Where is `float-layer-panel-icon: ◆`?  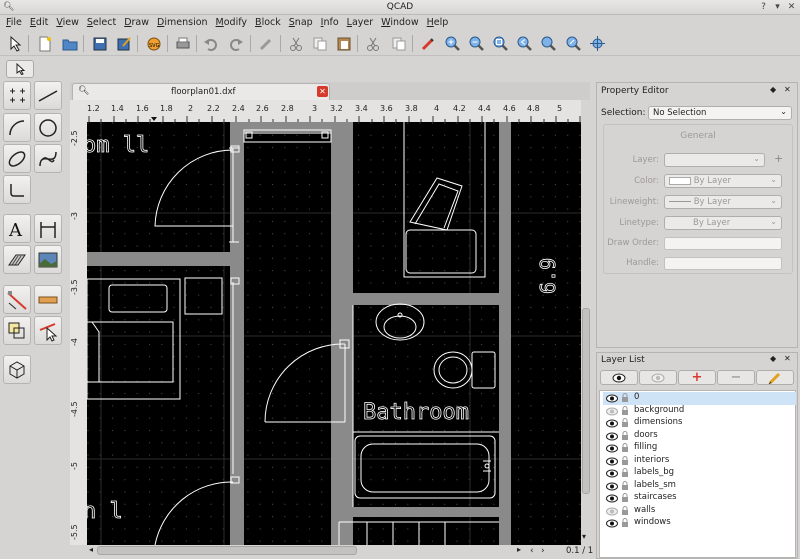
float-layer-panel-icon: ◆ is located at coordinates (773, 358).